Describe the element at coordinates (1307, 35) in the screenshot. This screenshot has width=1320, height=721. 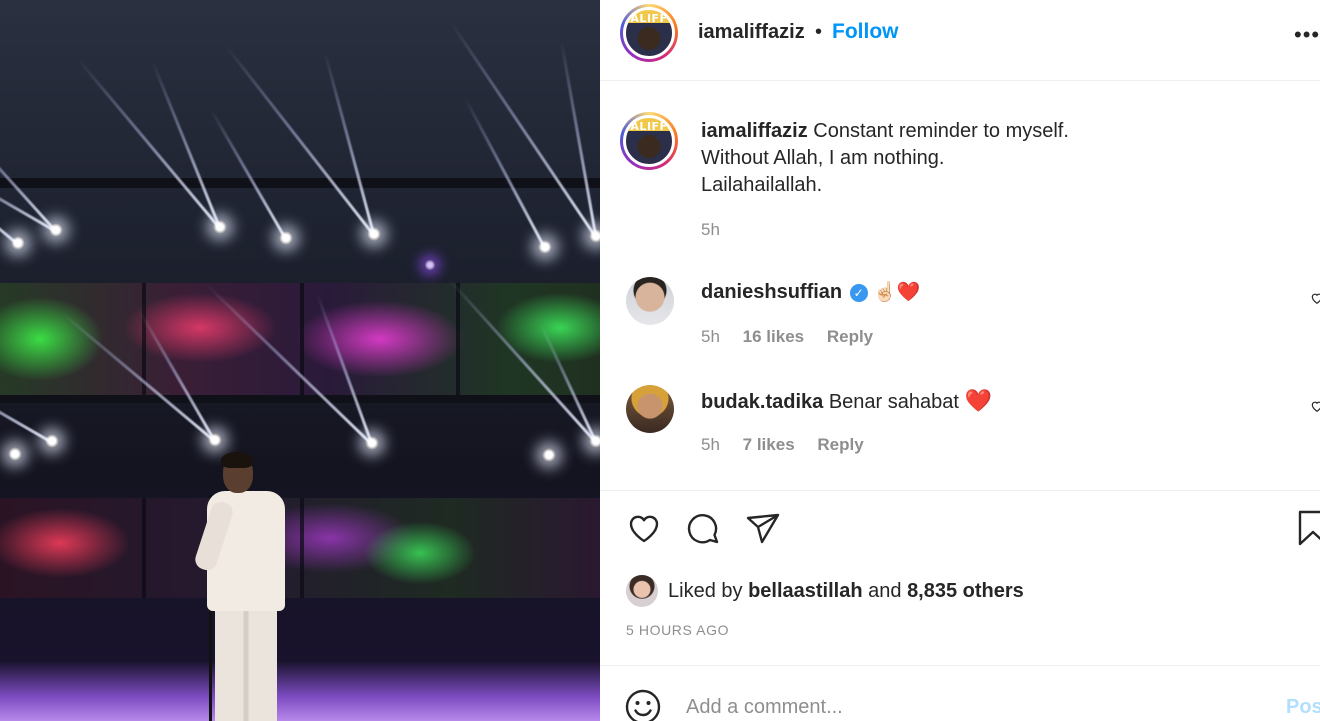
I see `more-options-icon: •••` at that location.